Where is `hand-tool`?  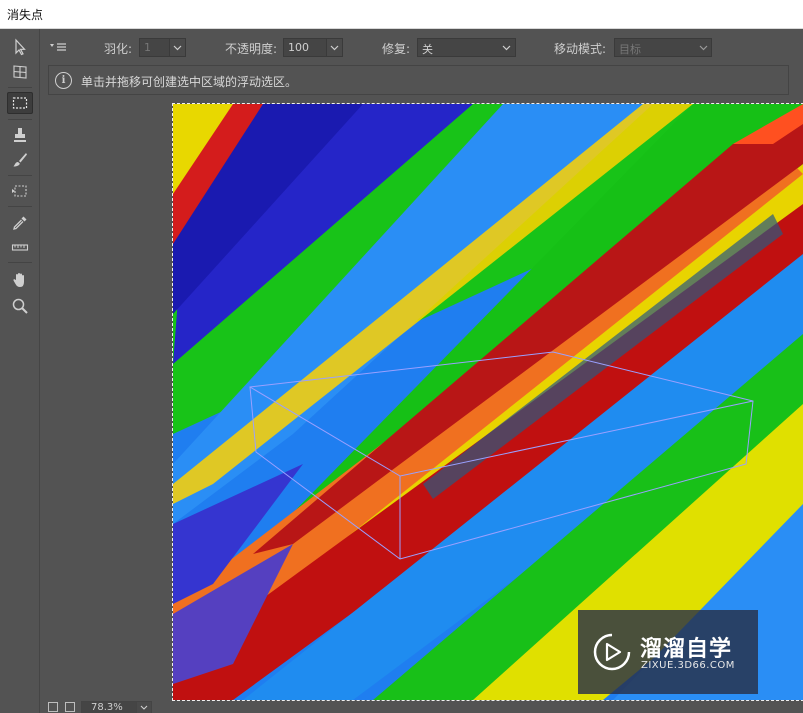 hand-tool is located at coordinates (20, 280).